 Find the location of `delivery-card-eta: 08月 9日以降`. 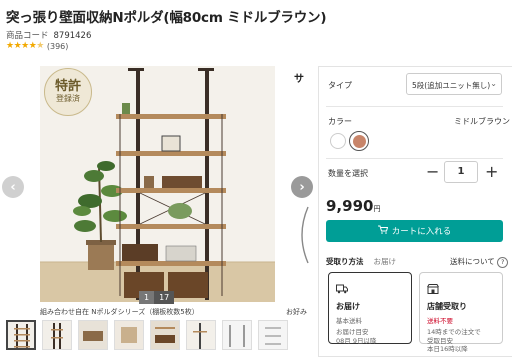

delivery-card-eta: 08月 9日以降 is located at coordinates (356, 340).